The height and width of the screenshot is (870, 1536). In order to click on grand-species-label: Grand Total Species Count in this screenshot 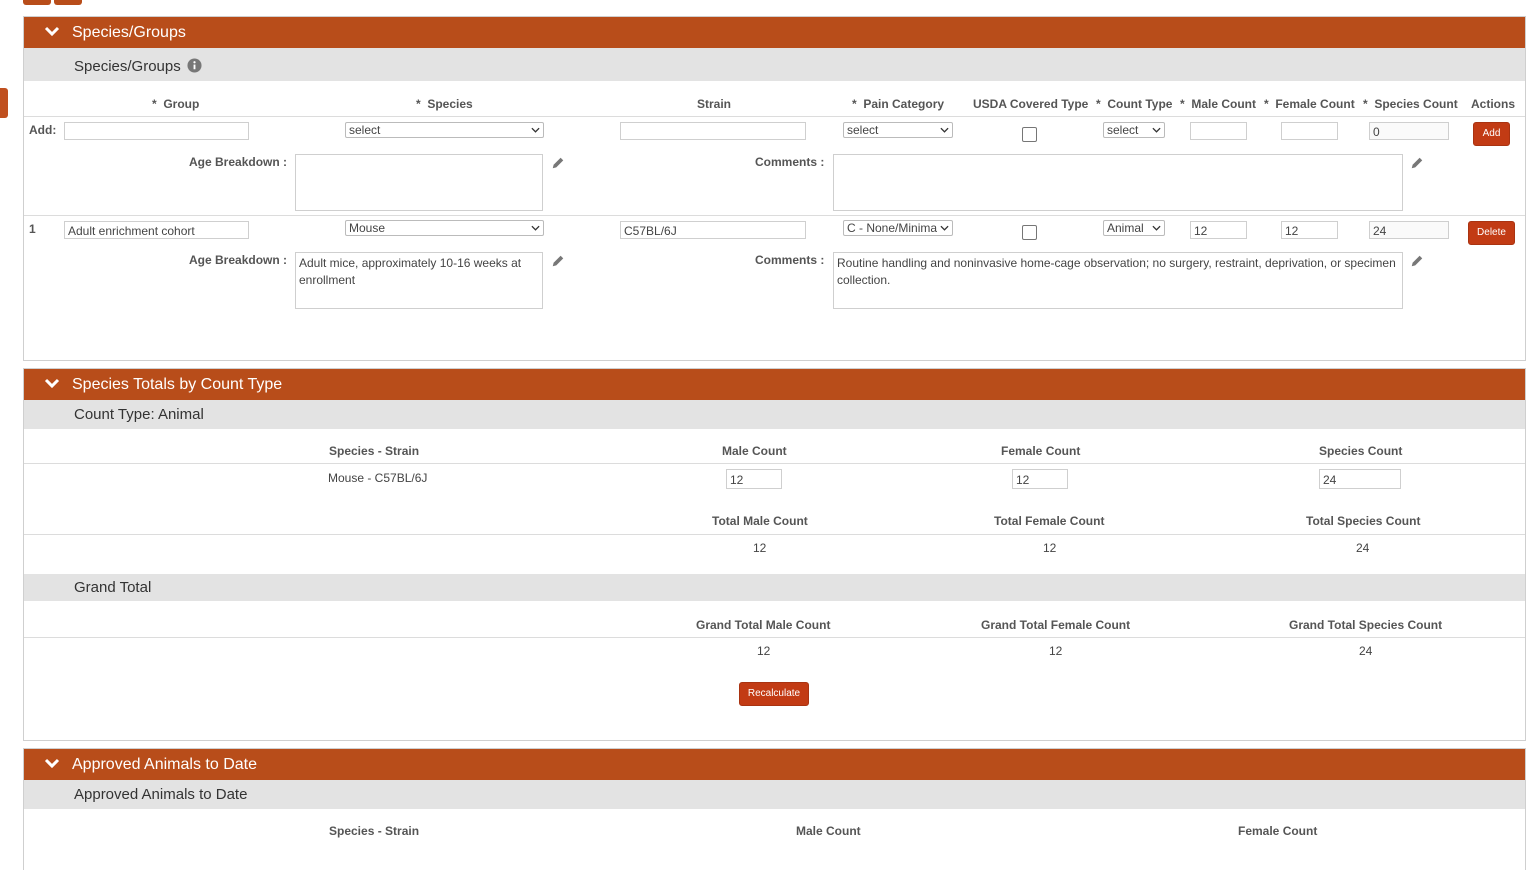, I will do `click(1366, 625)`.